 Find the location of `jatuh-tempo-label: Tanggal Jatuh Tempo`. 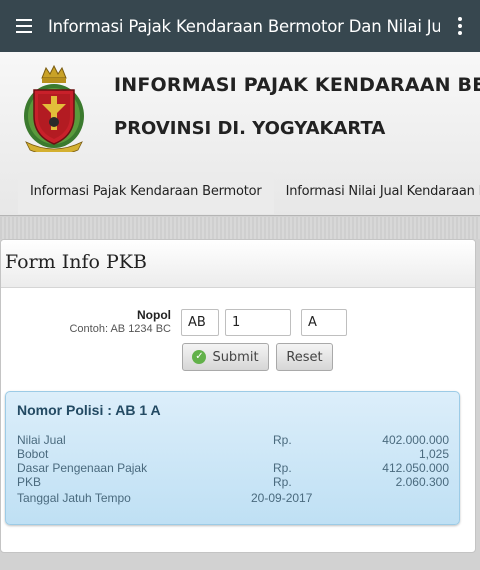

jatuh-tempo-label: Tanggal Jatuh Tempo is located at coordinates (74, 498).